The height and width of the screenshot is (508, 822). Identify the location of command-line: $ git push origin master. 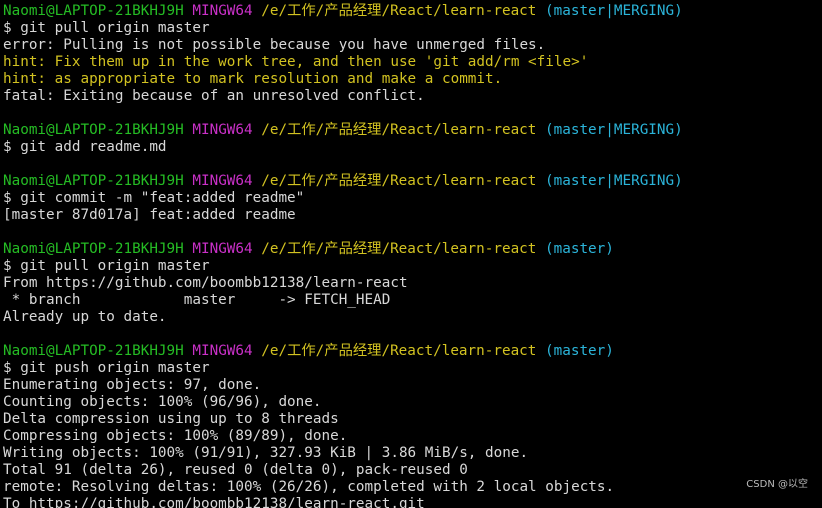
(106, 368).